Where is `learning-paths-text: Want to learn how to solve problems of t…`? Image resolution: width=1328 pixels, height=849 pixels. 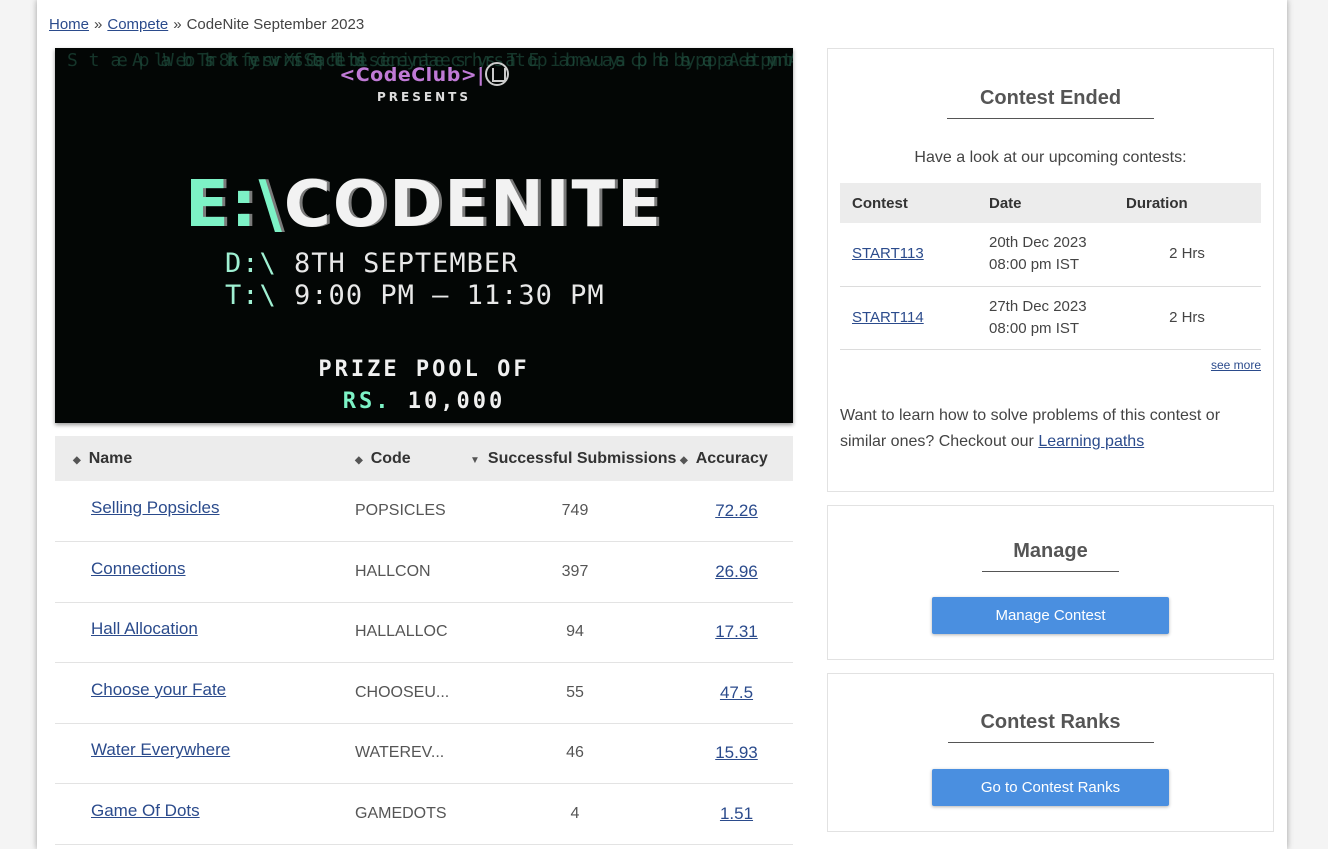
learning-paths-text: Want to learn how to solve problems of t… is located at coordinates (1050, 429).